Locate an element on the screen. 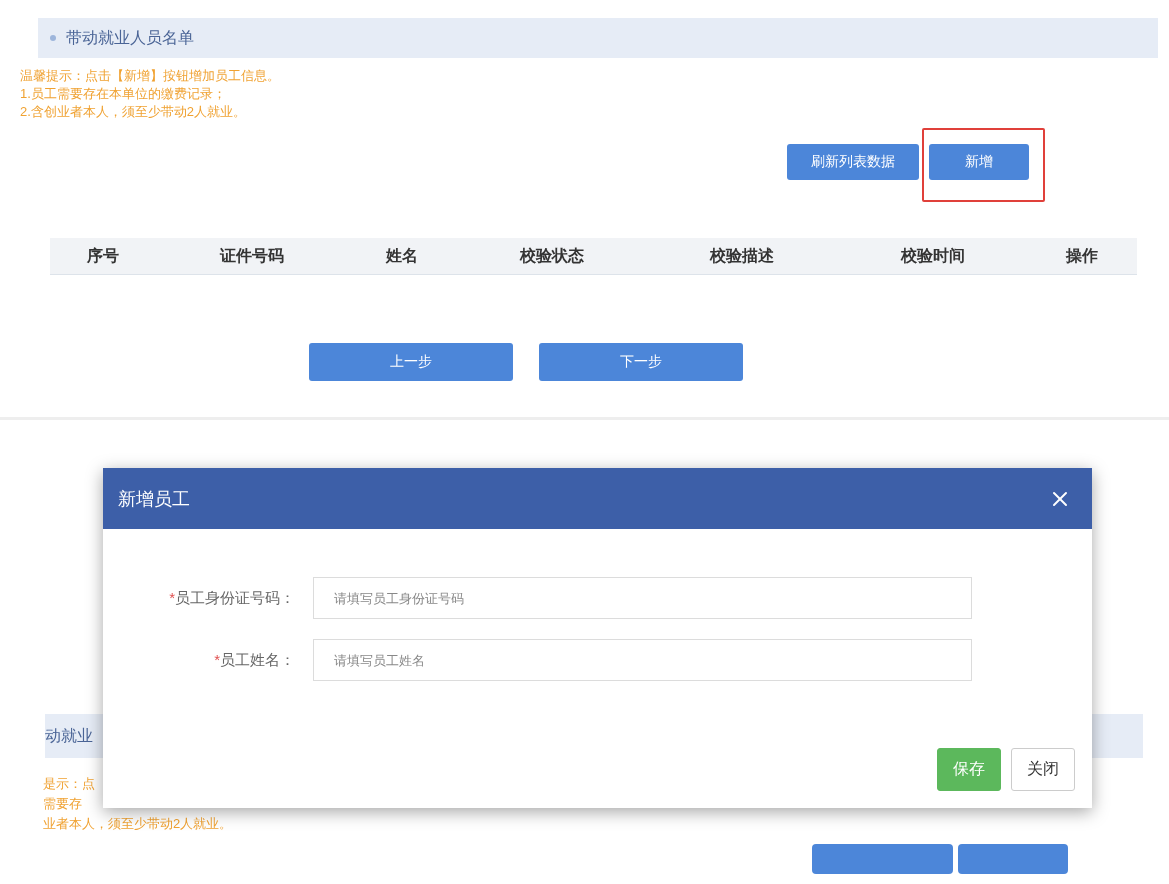 The height and width of the screenshot is (884, 1169). bullet-icon is located at coordinates (53, 38).